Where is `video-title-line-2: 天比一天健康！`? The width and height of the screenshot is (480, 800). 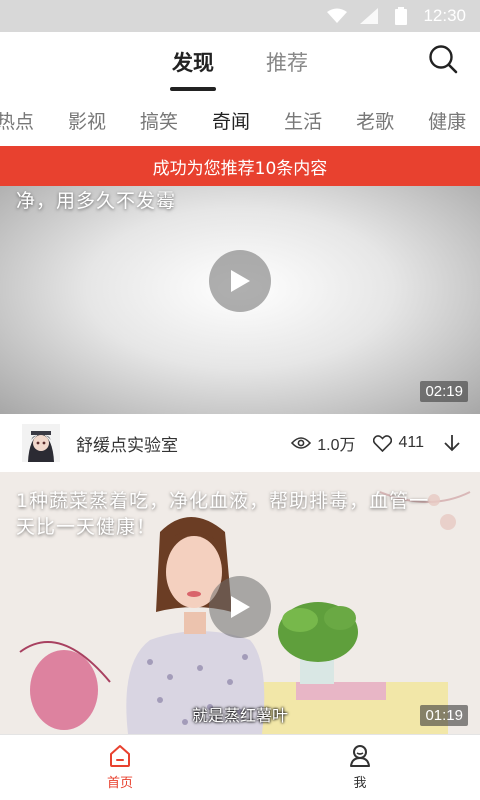
video-title-line-2: 天比一天健康！ is located at coordinates (86, 527).